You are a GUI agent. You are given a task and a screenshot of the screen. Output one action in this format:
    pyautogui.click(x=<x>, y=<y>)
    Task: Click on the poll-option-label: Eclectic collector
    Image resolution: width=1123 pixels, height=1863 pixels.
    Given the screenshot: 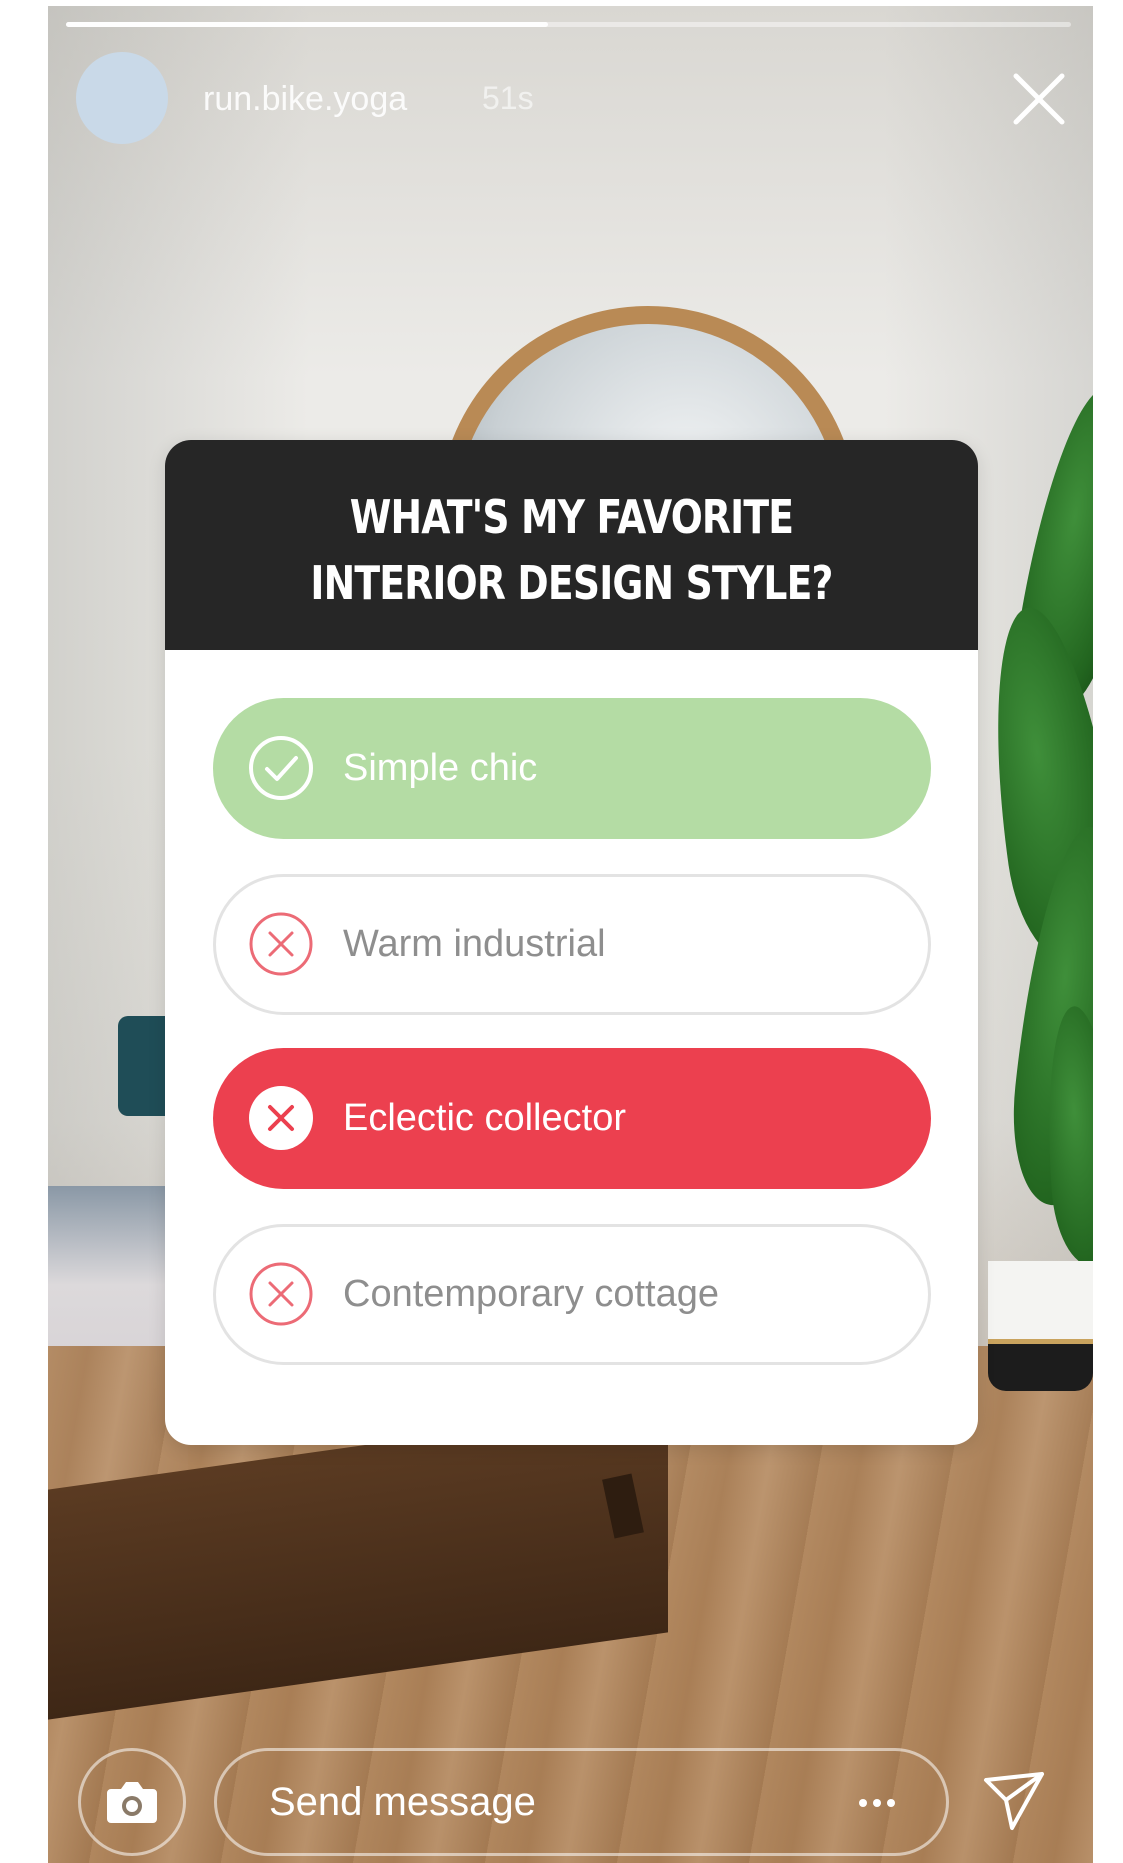 What is the action you would take?
    pyautogui.click(x=484, y=1118)
    